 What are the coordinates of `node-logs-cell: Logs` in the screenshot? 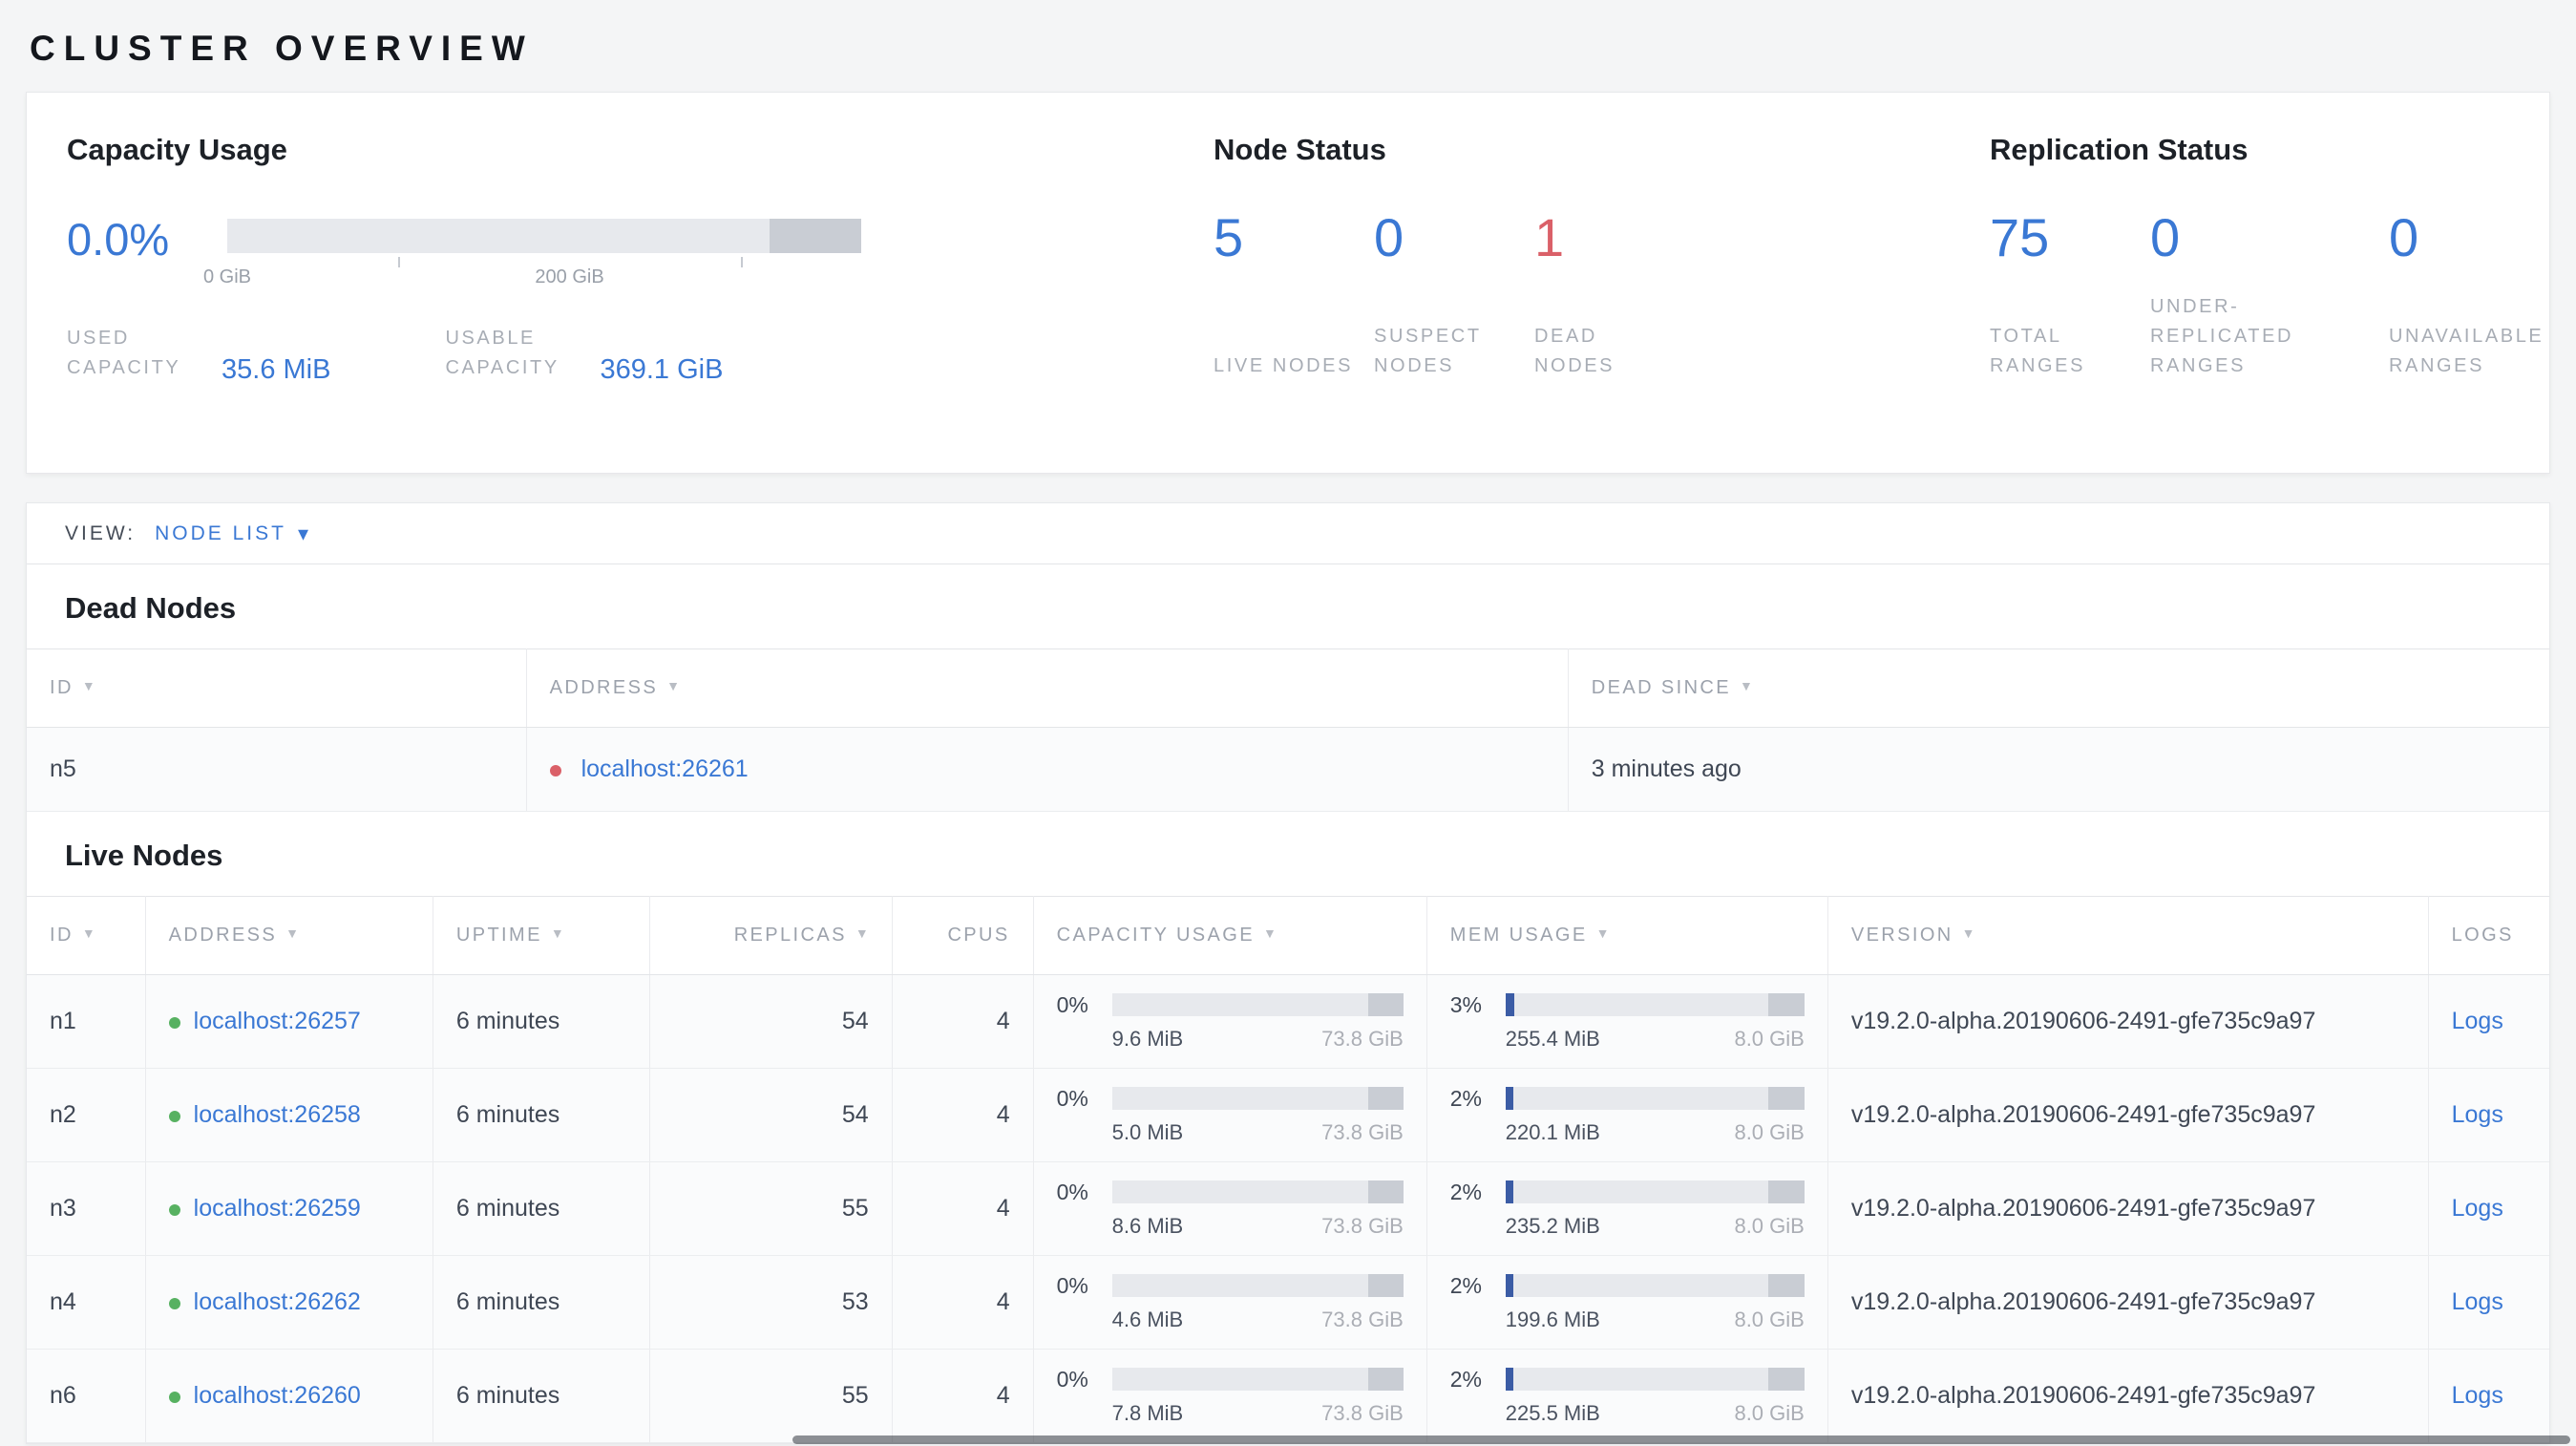 It's located at (2488, 1115).